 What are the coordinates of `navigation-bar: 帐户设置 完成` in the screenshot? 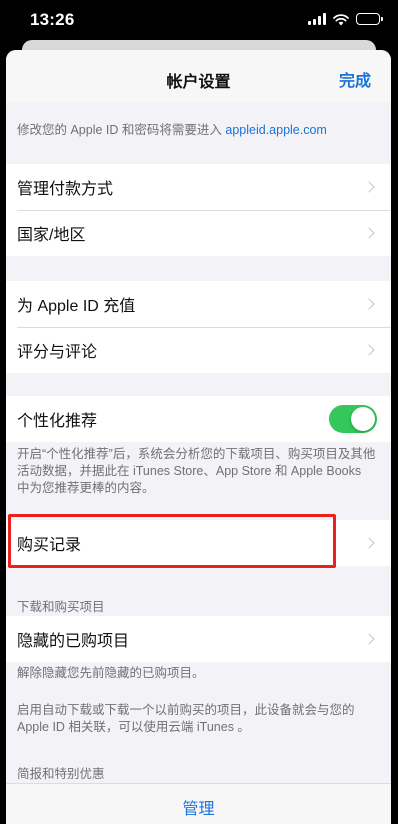 It's located at (198, 76).